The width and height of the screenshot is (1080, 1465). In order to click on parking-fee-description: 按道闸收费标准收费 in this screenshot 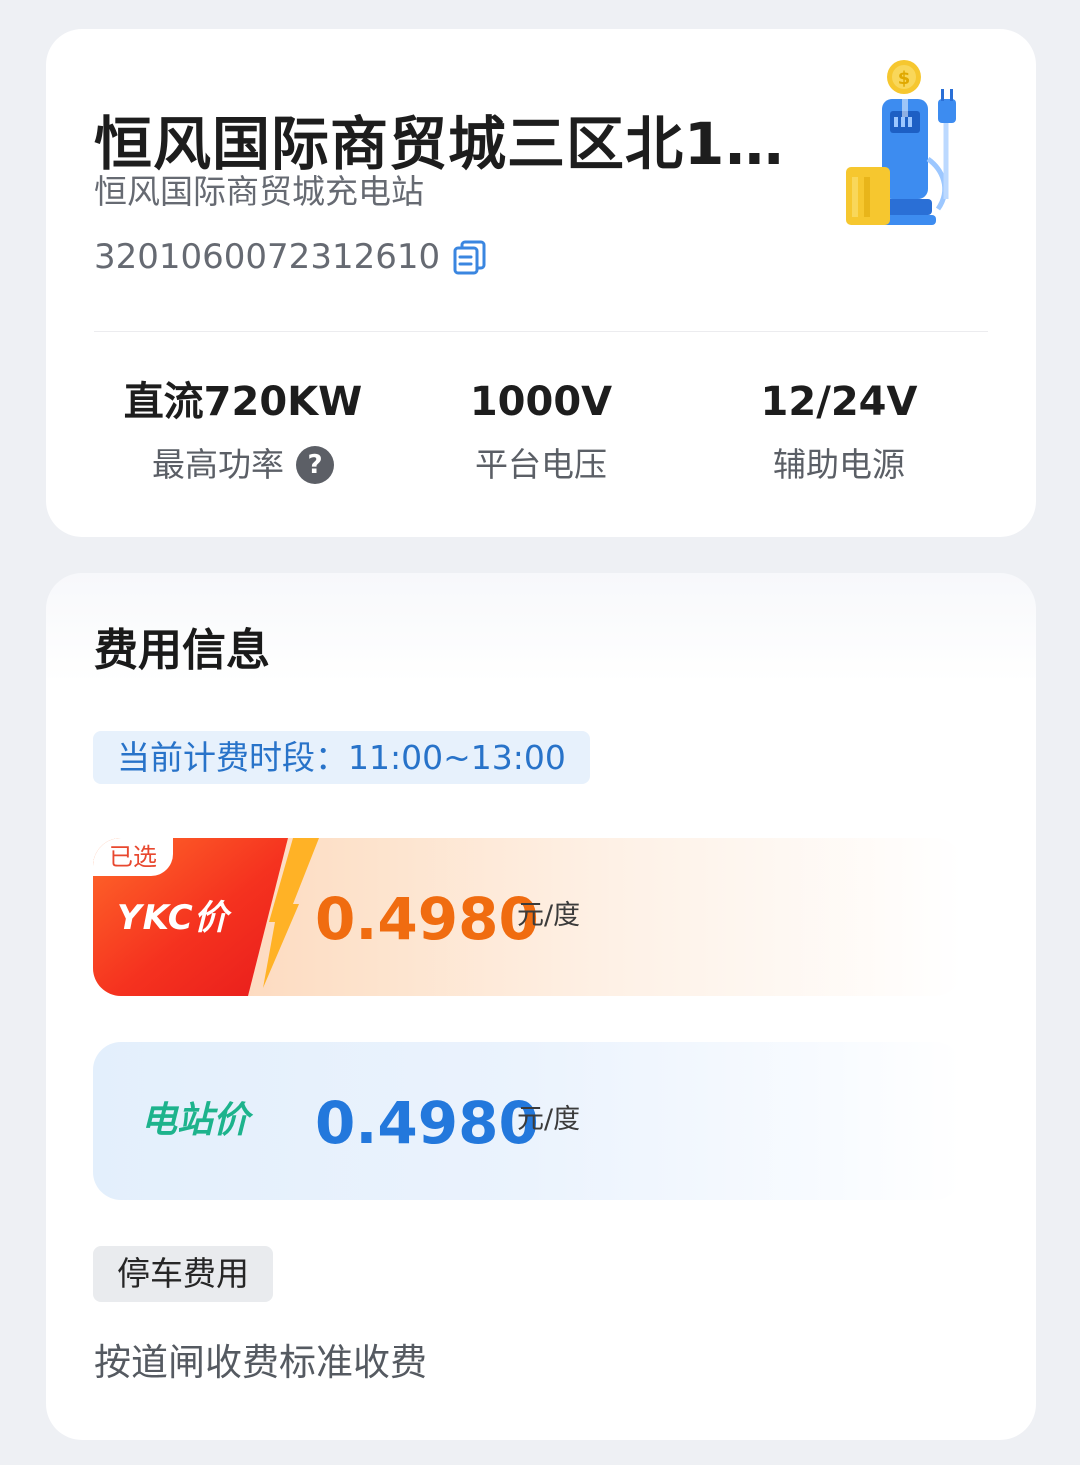, I will do `click(260, 1362)`.